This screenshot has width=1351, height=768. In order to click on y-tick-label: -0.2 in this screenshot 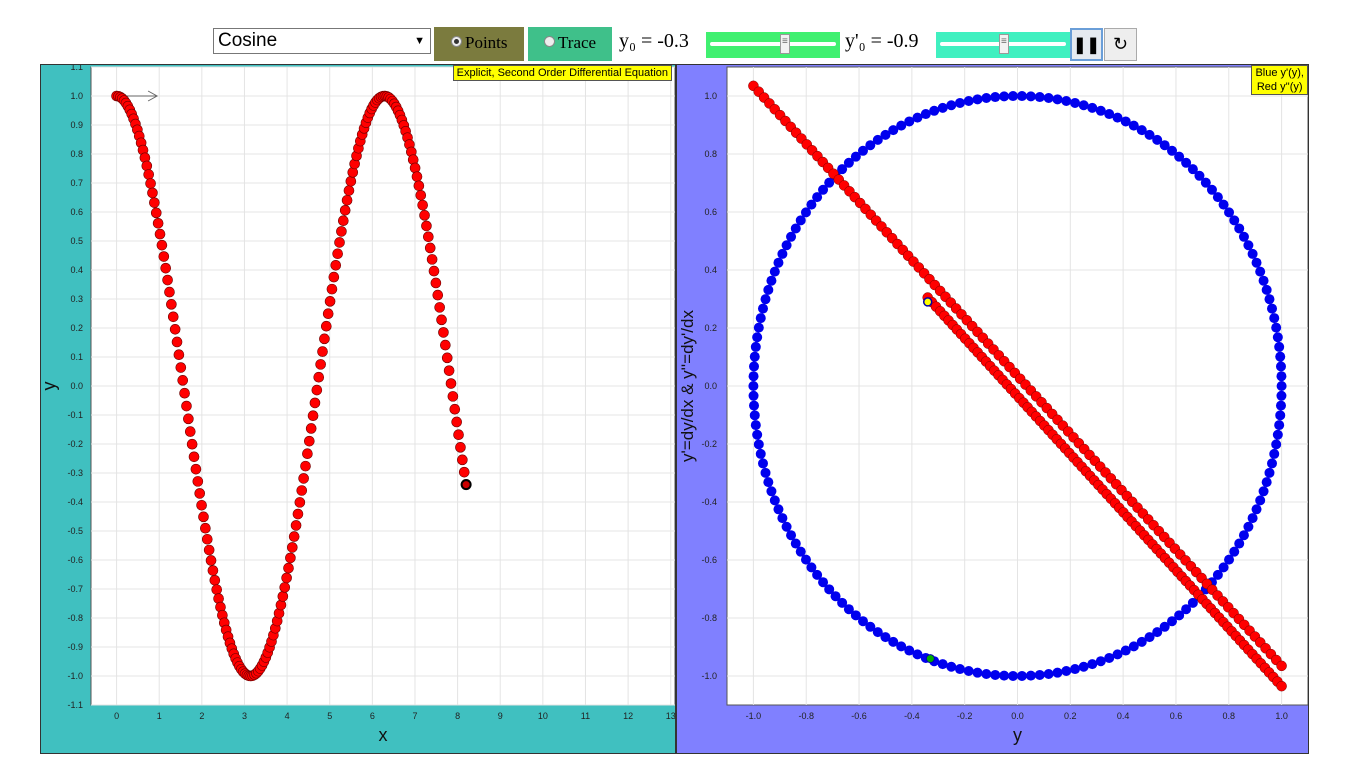, I will do `click(709, 444)`.